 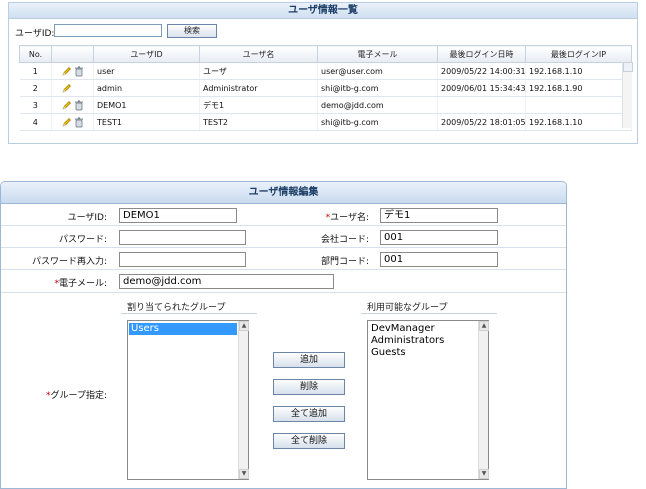 I want to click on row-user-name: TEST2, so click(x=258, y=122).